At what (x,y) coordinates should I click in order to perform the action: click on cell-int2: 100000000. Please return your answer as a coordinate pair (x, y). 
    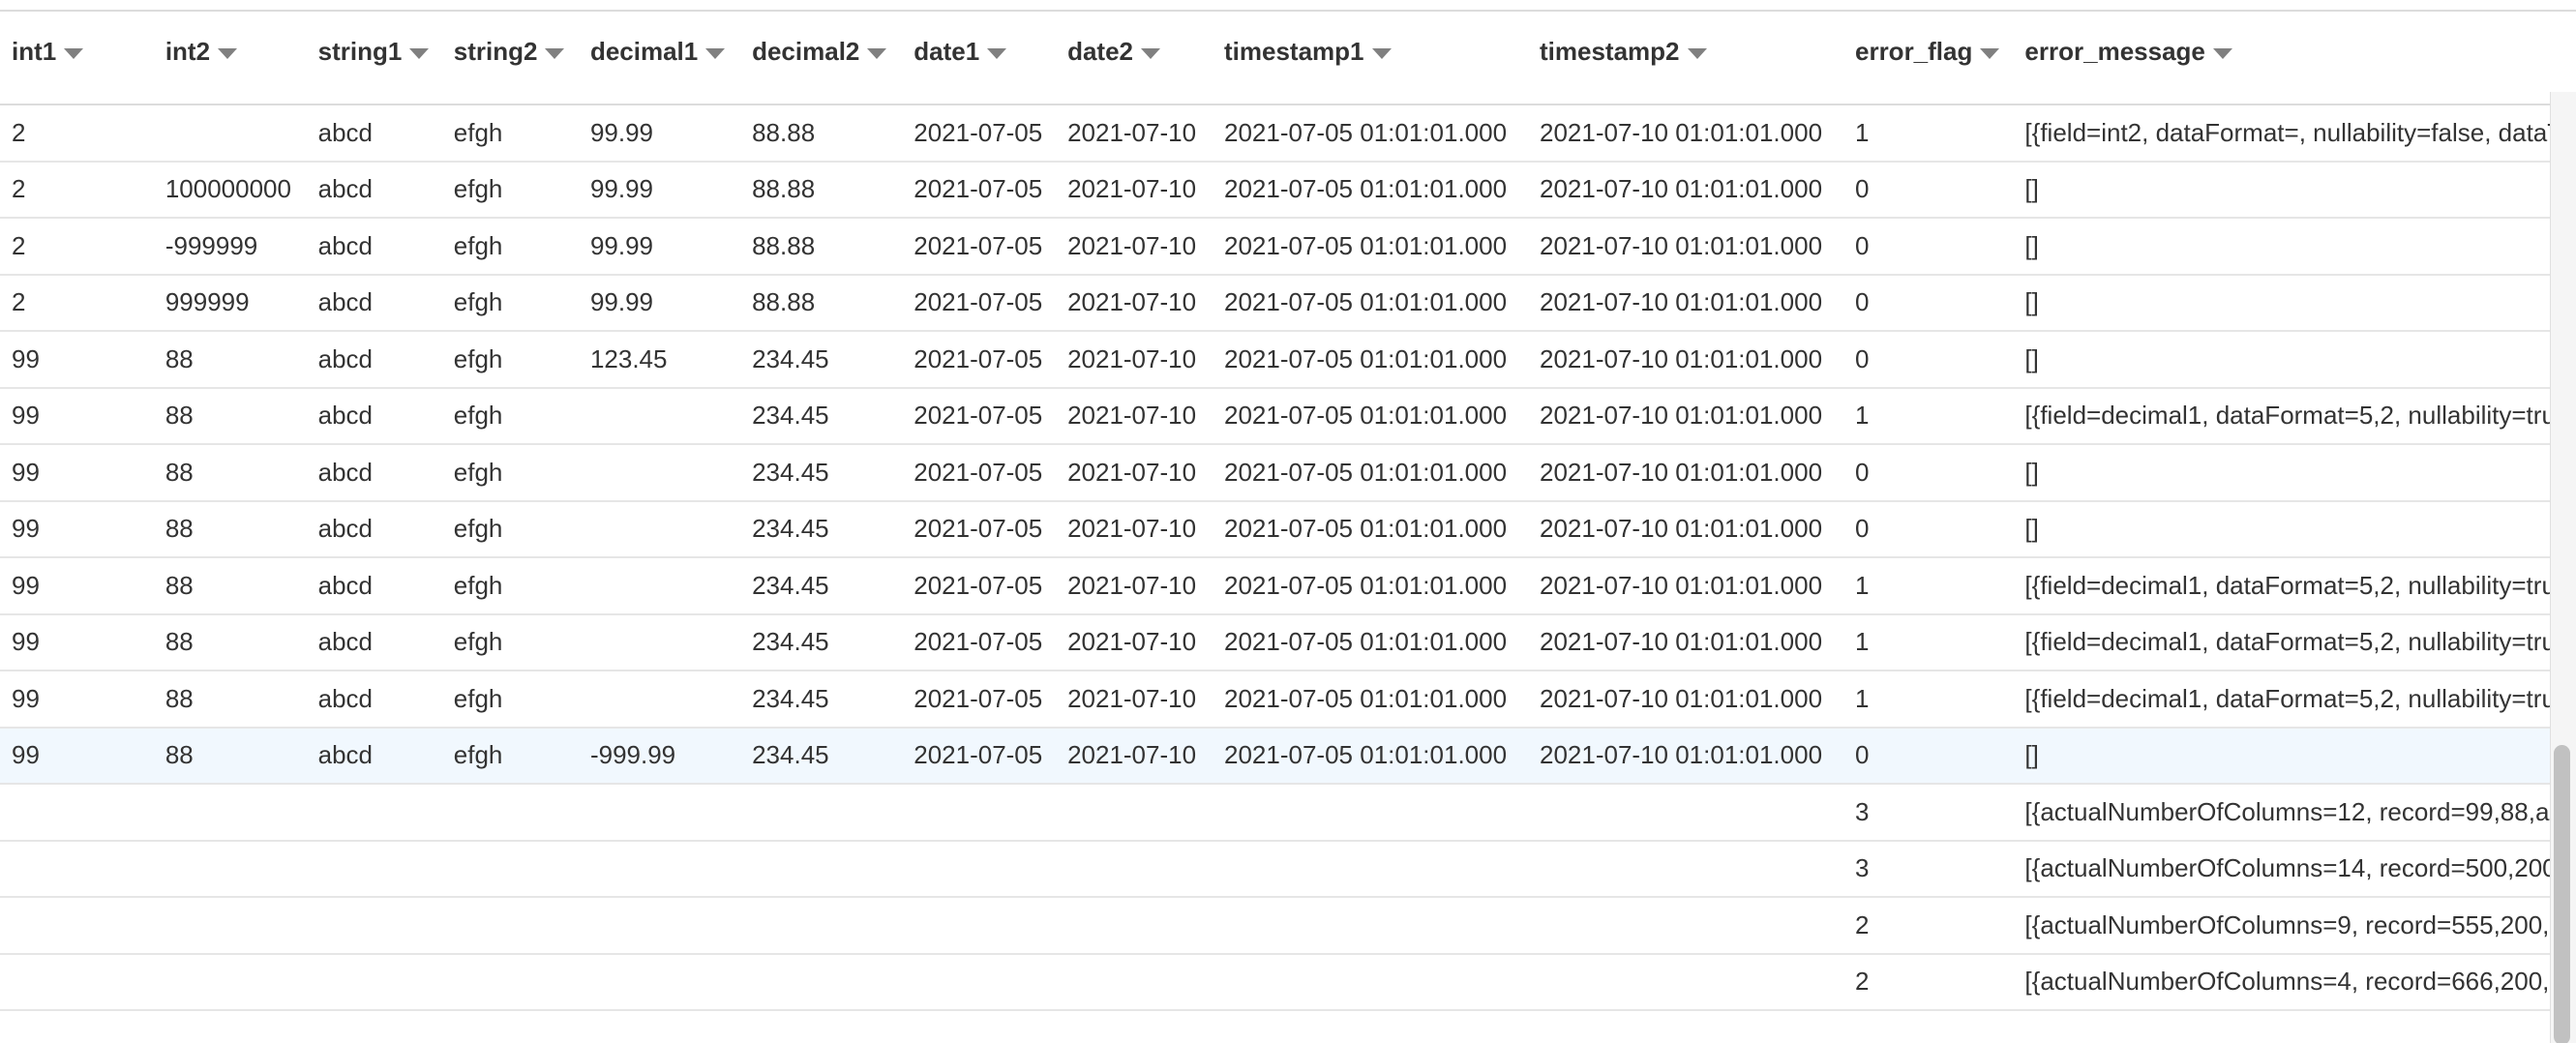
    Looking at the image, I should click on (230, 190).